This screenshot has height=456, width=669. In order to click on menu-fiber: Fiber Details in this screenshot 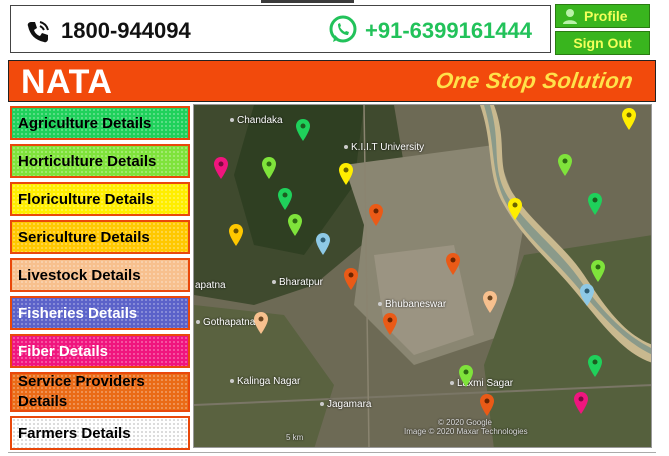, I will do `click(100, 351)`.